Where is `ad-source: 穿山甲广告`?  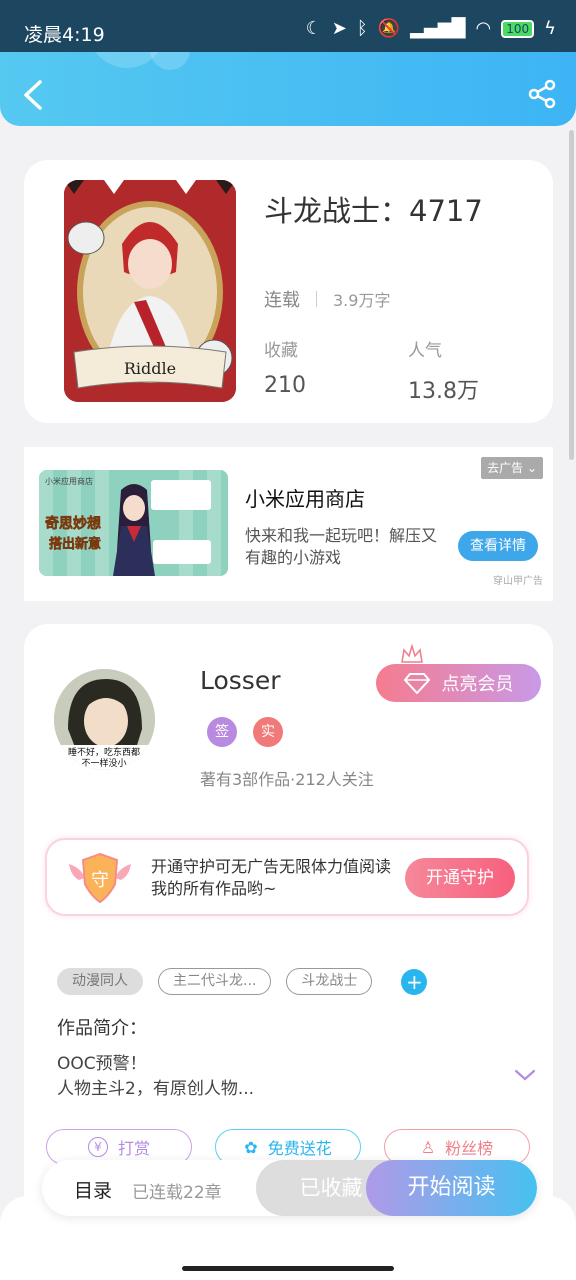
ad-source: 穿山甲广告 is located at coordinates (518, 581).